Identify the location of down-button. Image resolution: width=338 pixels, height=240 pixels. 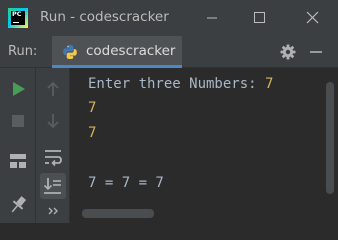
(53, 121).